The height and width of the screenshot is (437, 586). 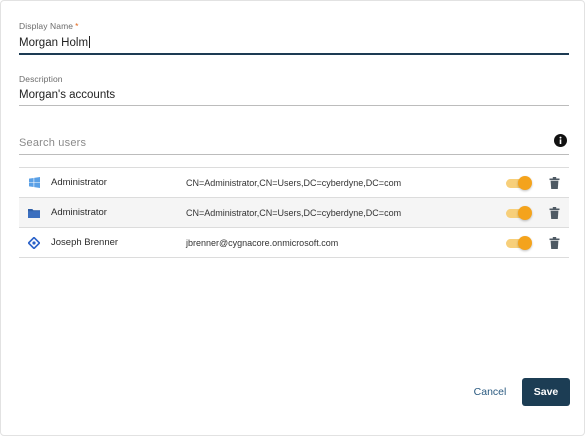 I want to click on display-name-field: Display Name * Morgan Holm, so click(x=294, y=38).